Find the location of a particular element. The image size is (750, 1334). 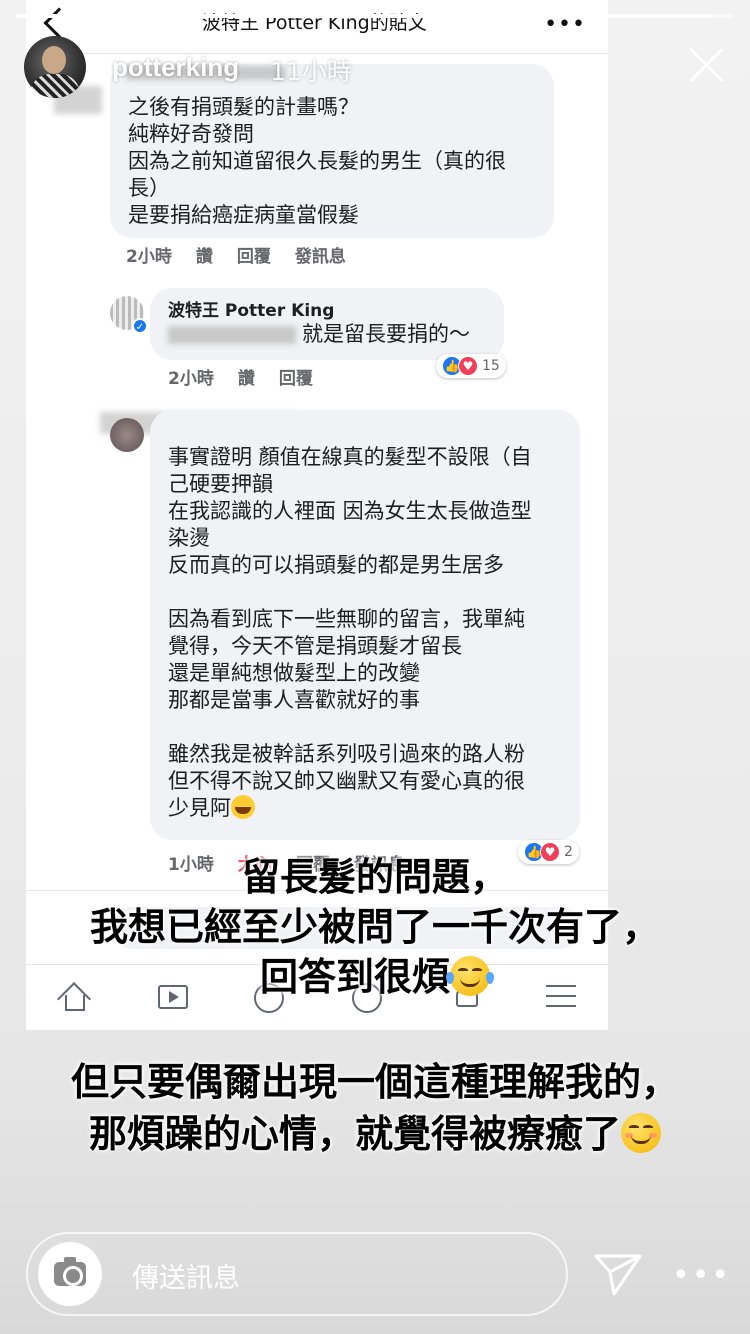

love-reaction-icon: ♥ is located at coordinates (468, 366).